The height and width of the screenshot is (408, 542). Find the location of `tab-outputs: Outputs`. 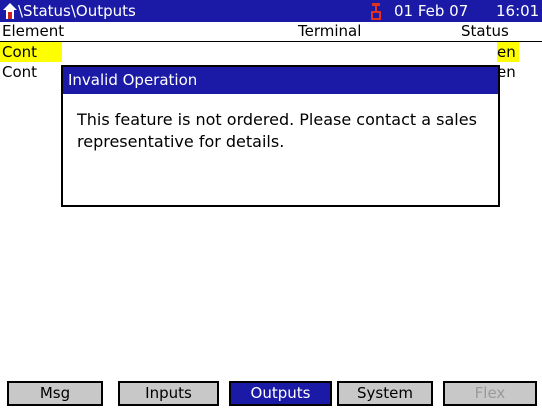

tab-outputs: Outputs is located at coordinates (280, 393).